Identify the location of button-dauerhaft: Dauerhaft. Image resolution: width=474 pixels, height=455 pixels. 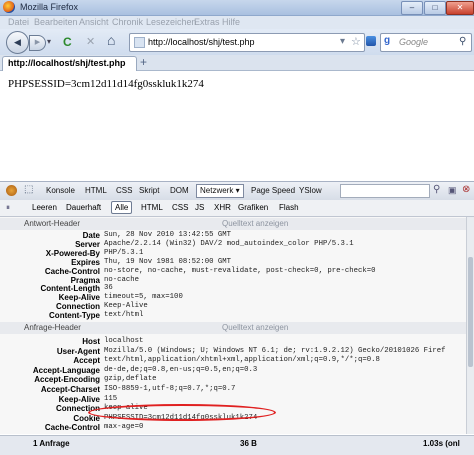
(83, 207).